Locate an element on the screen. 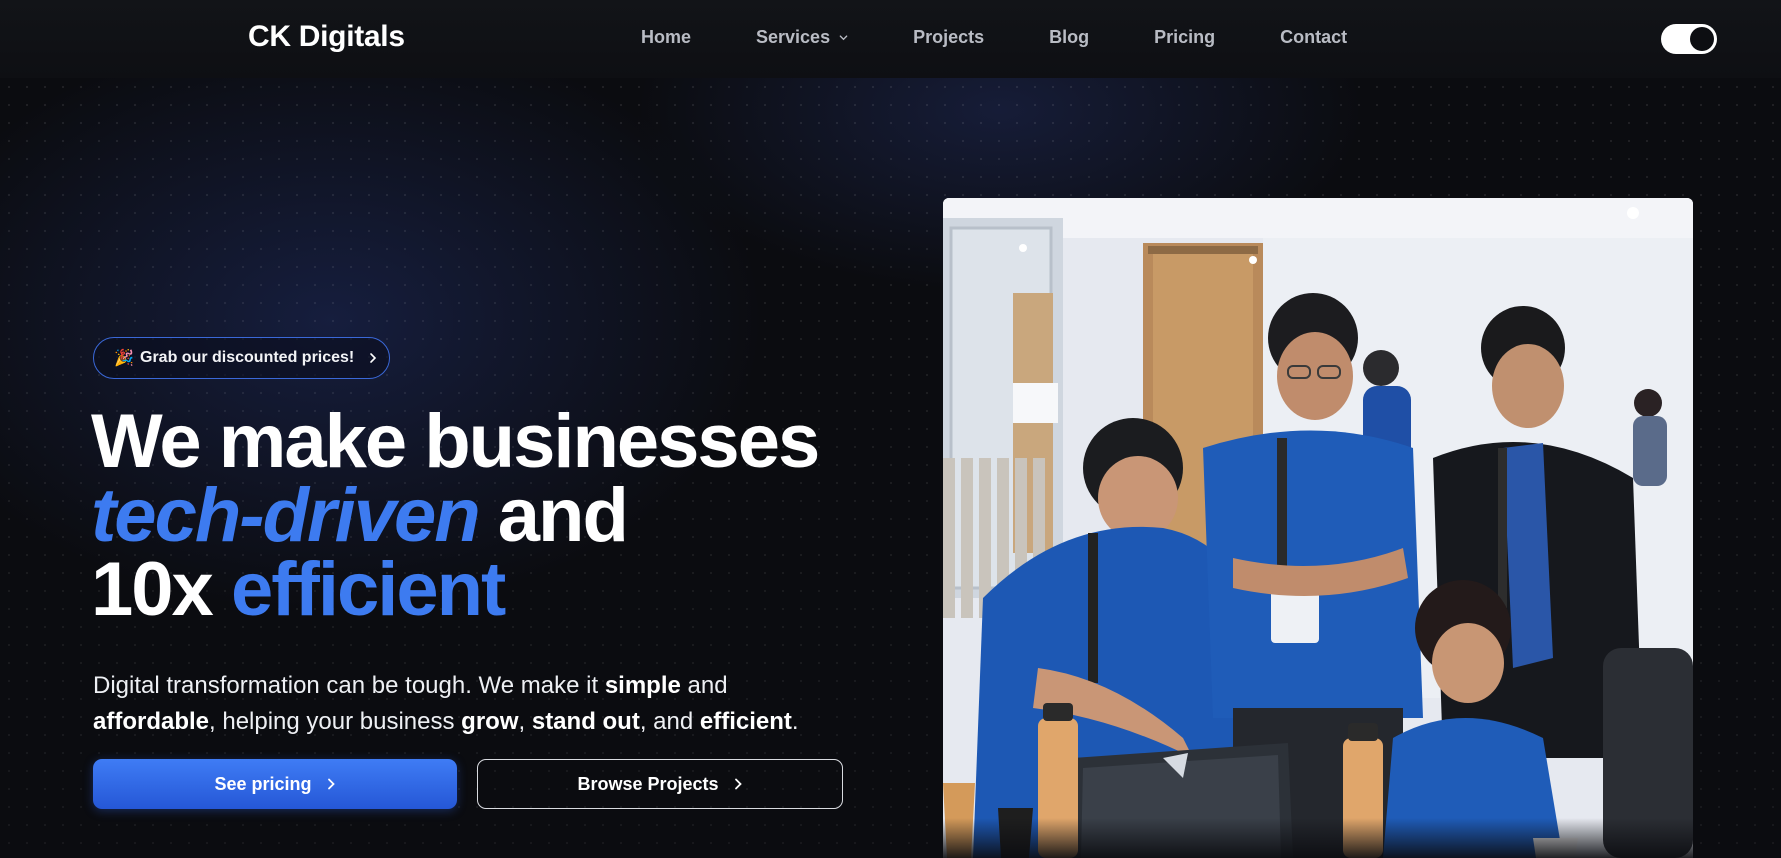 This screenshot has width=1781, height=858. nav-contact-label: Contact is located at coordinates (1314, 37).